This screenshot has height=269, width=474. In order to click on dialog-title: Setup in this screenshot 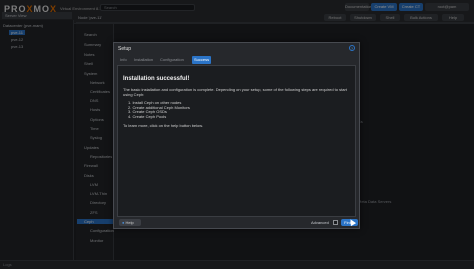, I will do `click(125, 49)`.